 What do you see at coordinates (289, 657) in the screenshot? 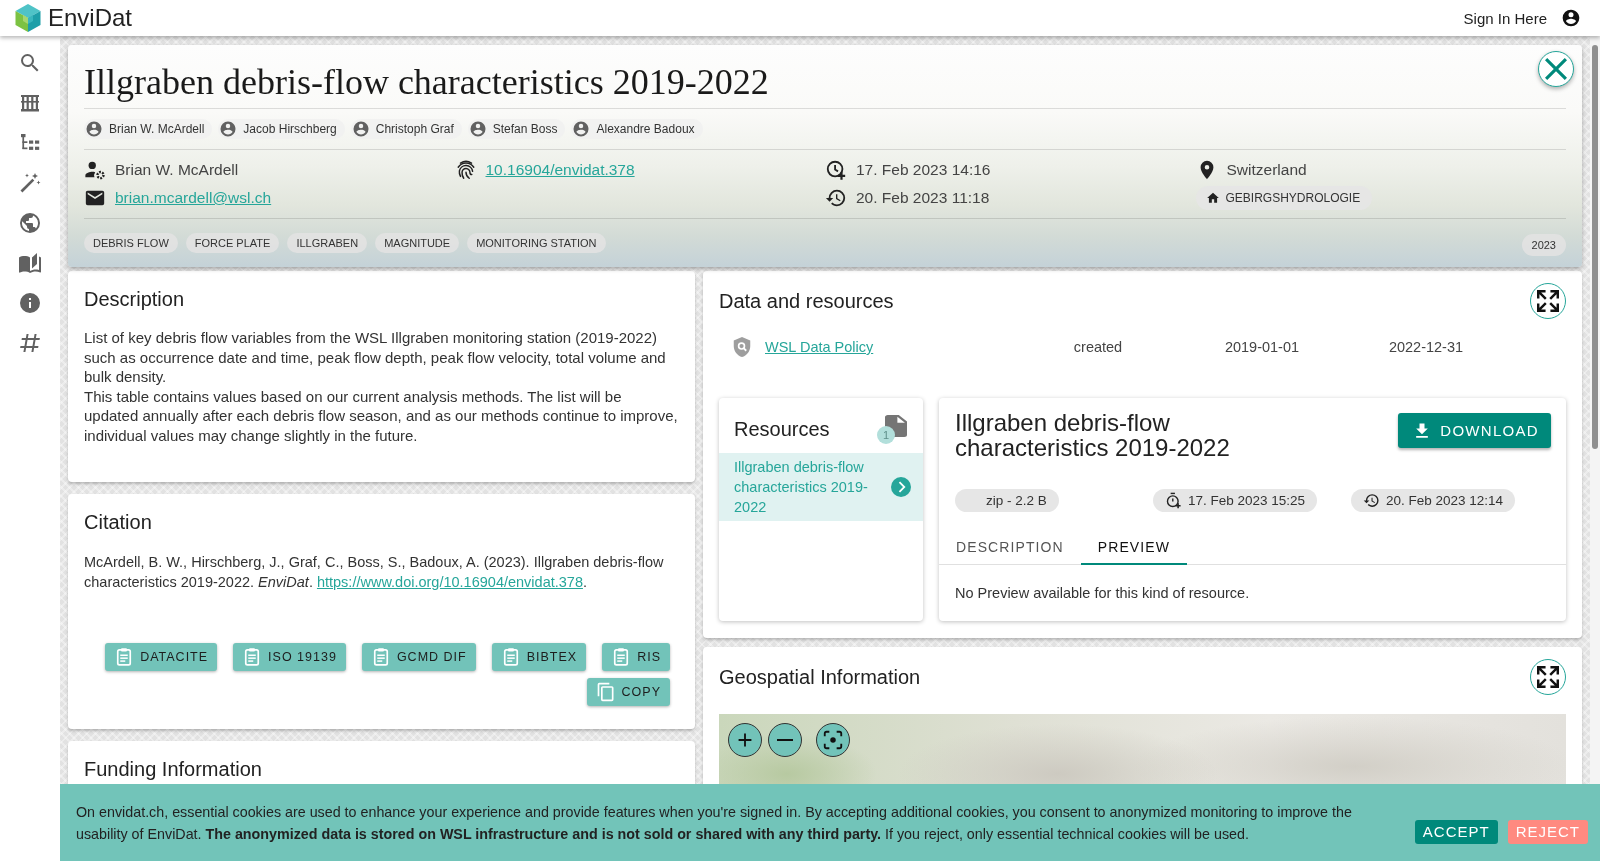
I see `export-button: ISO 19139` at bounding box center [289, 657].